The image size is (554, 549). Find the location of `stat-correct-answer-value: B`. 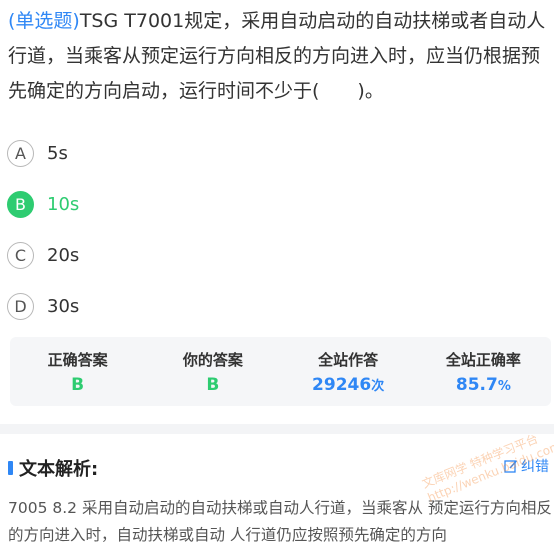

stat-correct-answer-value: B is located at coordinates (78, 385).